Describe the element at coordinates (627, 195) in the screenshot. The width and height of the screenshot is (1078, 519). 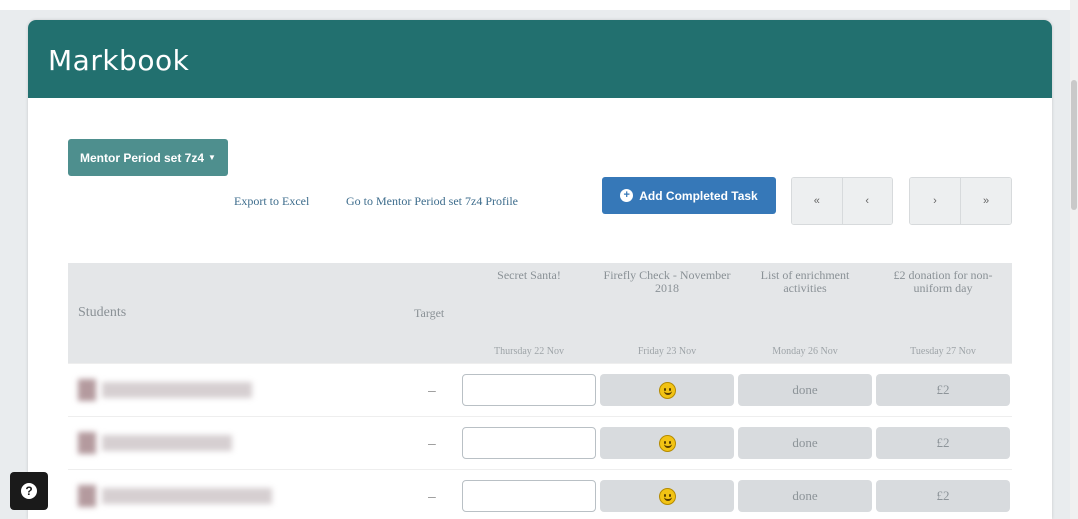
I see `plus-circle-icon: +` at that location.